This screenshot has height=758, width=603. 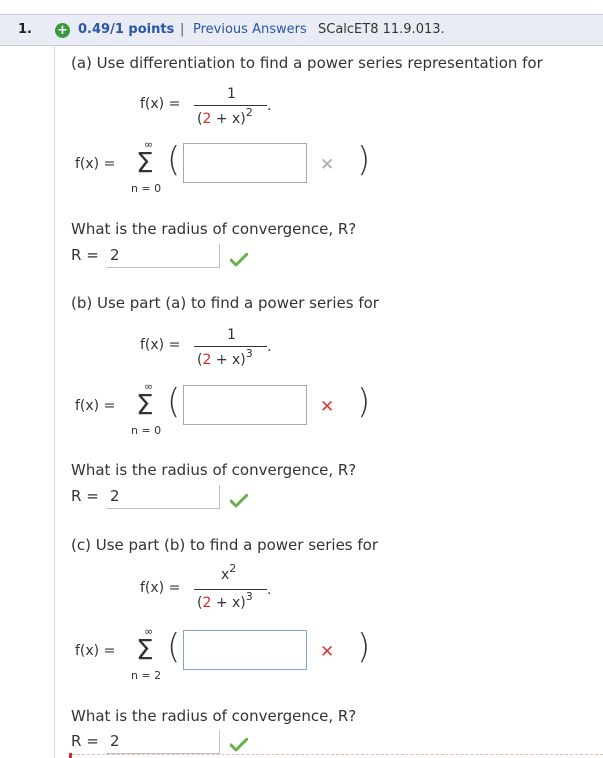 What do you see at coordinates (146, 430) in the screenshot?
I see `part-b-lower-limit: n = 0` at bounding box center [146, 430].